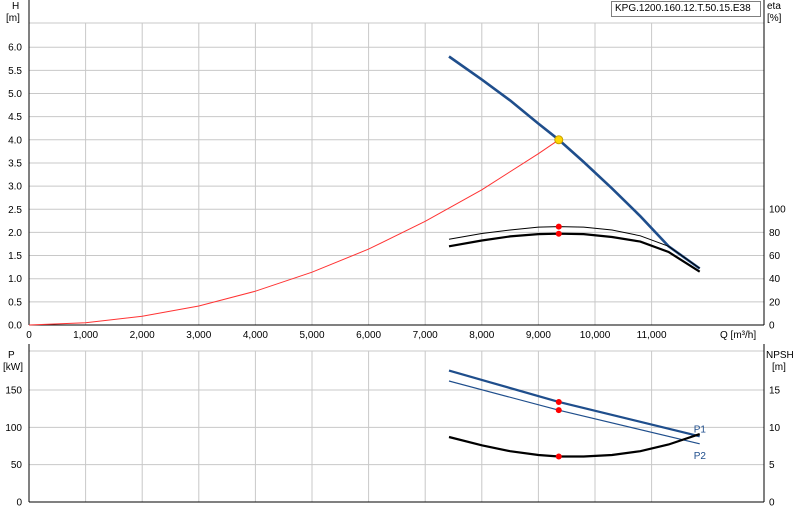 This screenshot has height=520, width=800. I want to click on eta-tick-label: 60, so click(775, 256).